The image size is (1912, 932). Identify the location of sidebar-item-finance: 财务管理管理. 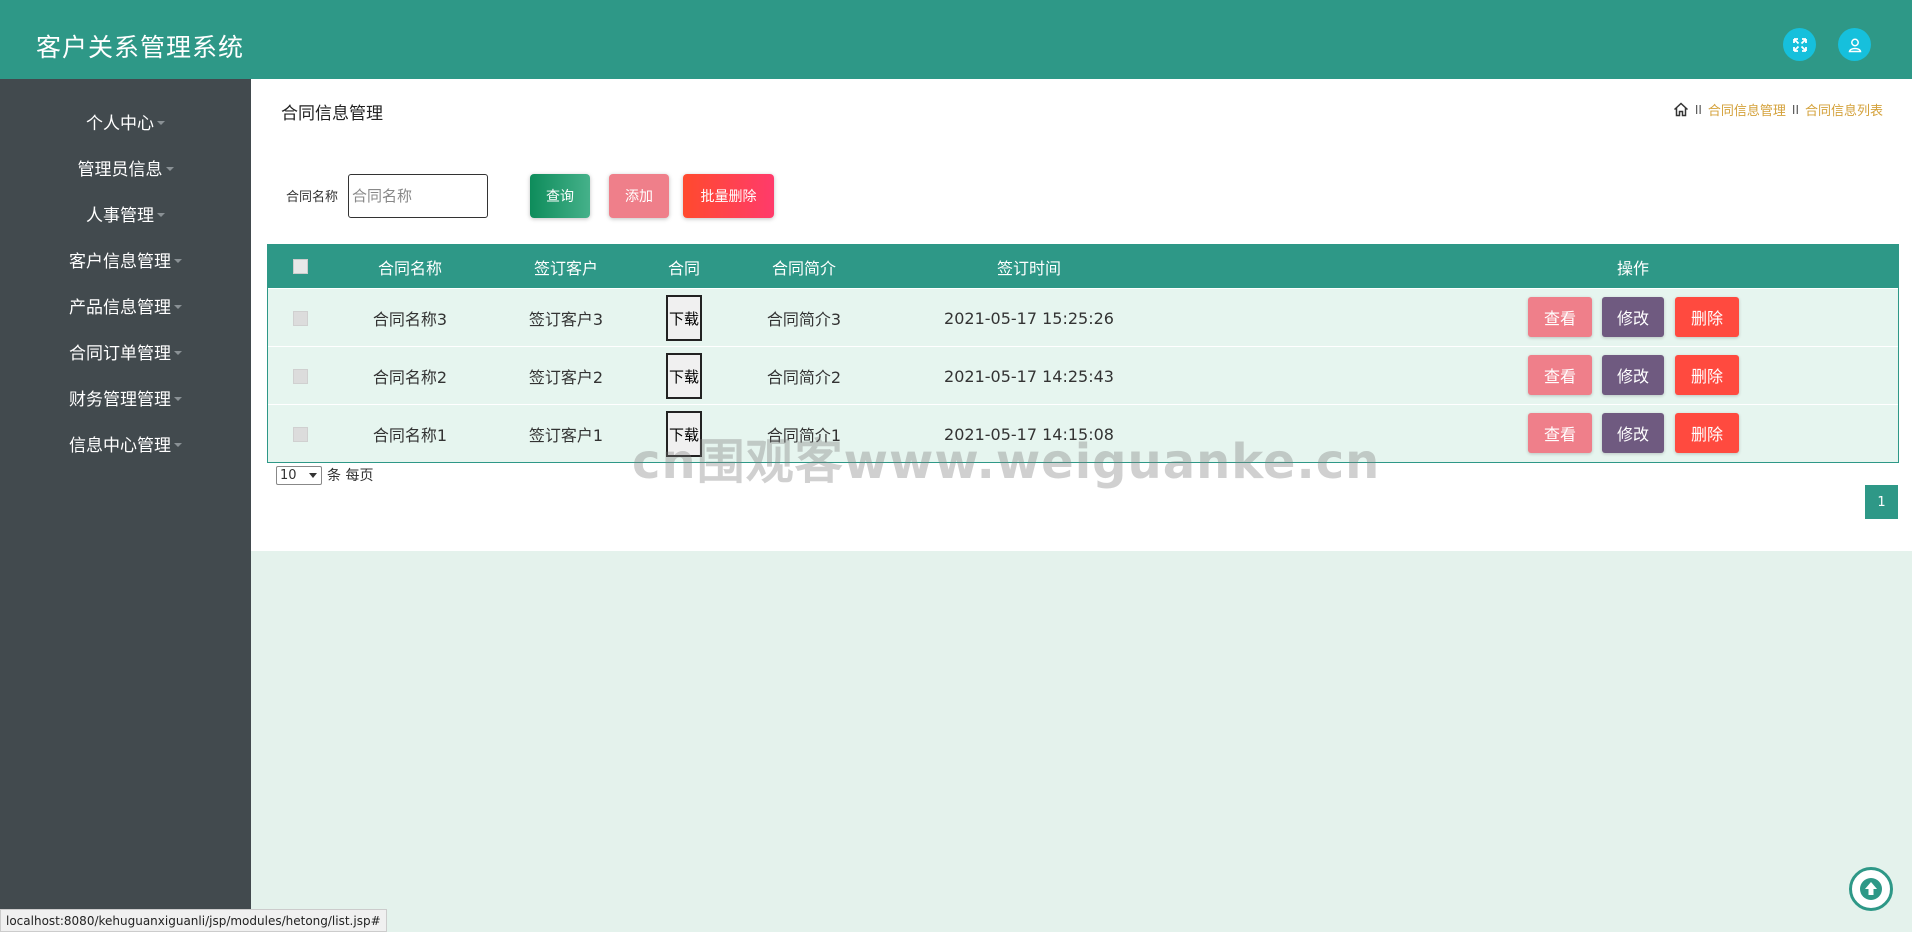
(125, 397).